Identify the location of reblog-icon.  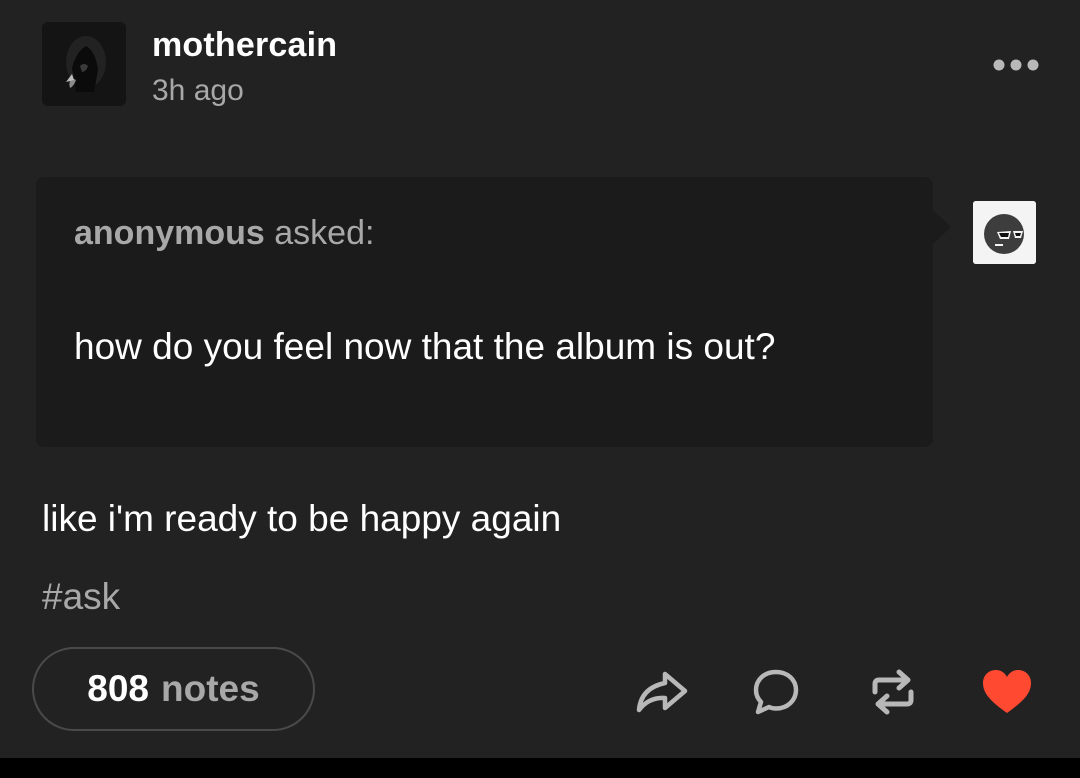
(893, 692).